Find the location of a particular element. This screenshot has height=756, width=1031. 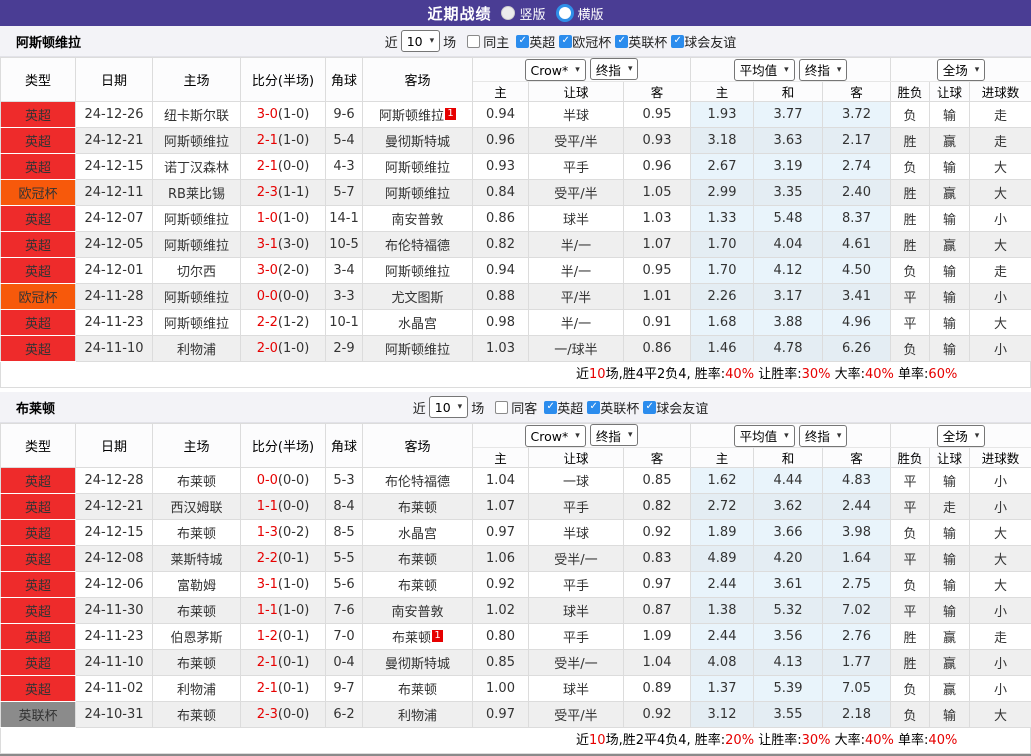

crow-odds-group-header: Crow*▾ 终指▾ is located at coordinates (582, 436).